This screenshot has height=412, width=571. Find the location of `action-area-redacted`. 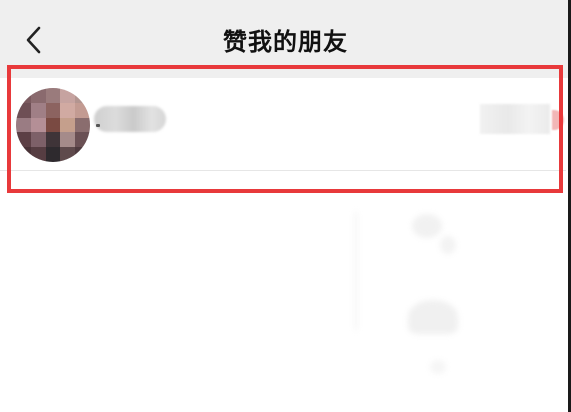

action-area-redacted is located at coordinates (515, 119).